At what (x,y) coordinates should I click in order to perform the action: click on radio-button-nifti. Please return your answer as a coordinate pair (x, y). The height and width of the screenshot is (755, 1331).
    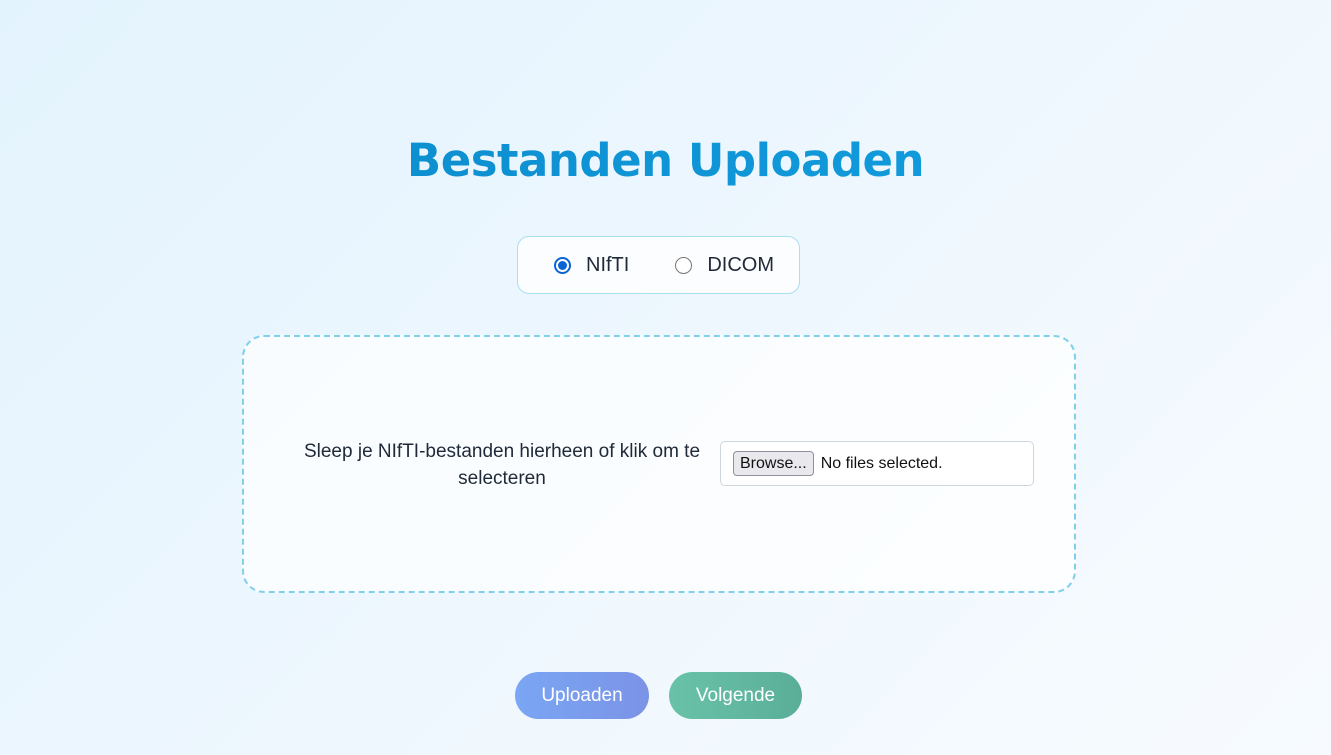
    Looking at the image, I should click on (562, 265).